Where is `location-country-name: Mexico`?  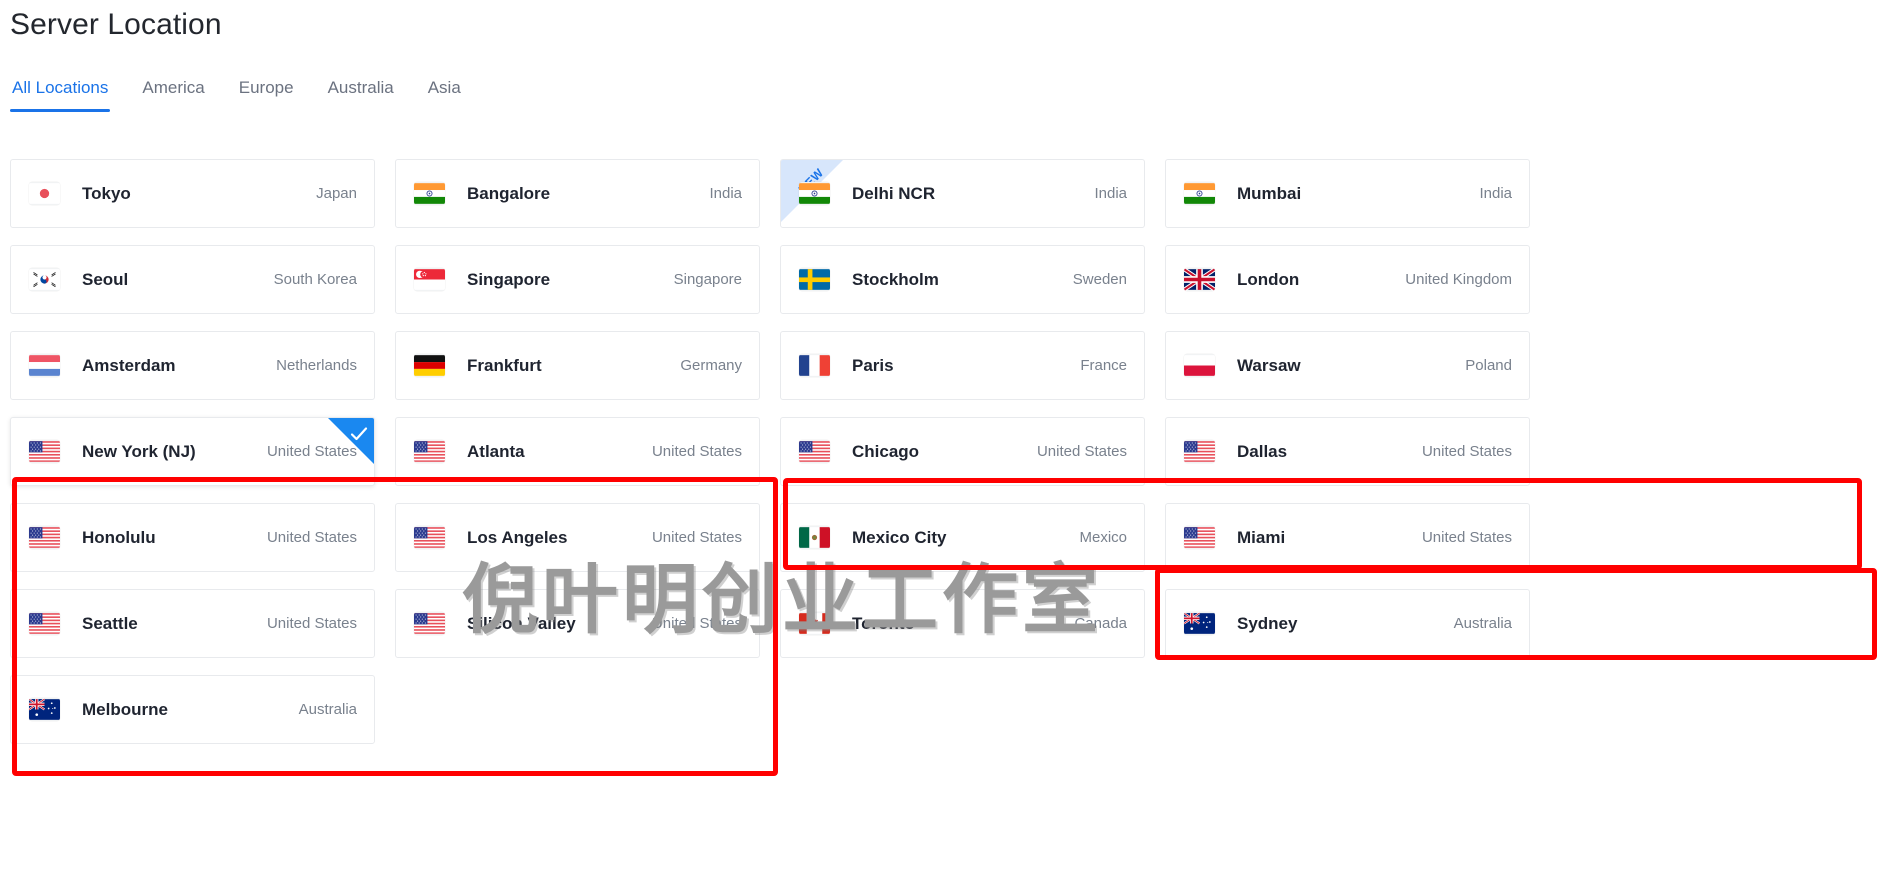
location-country-name: Mexico is located at coordinates (1103, 537).